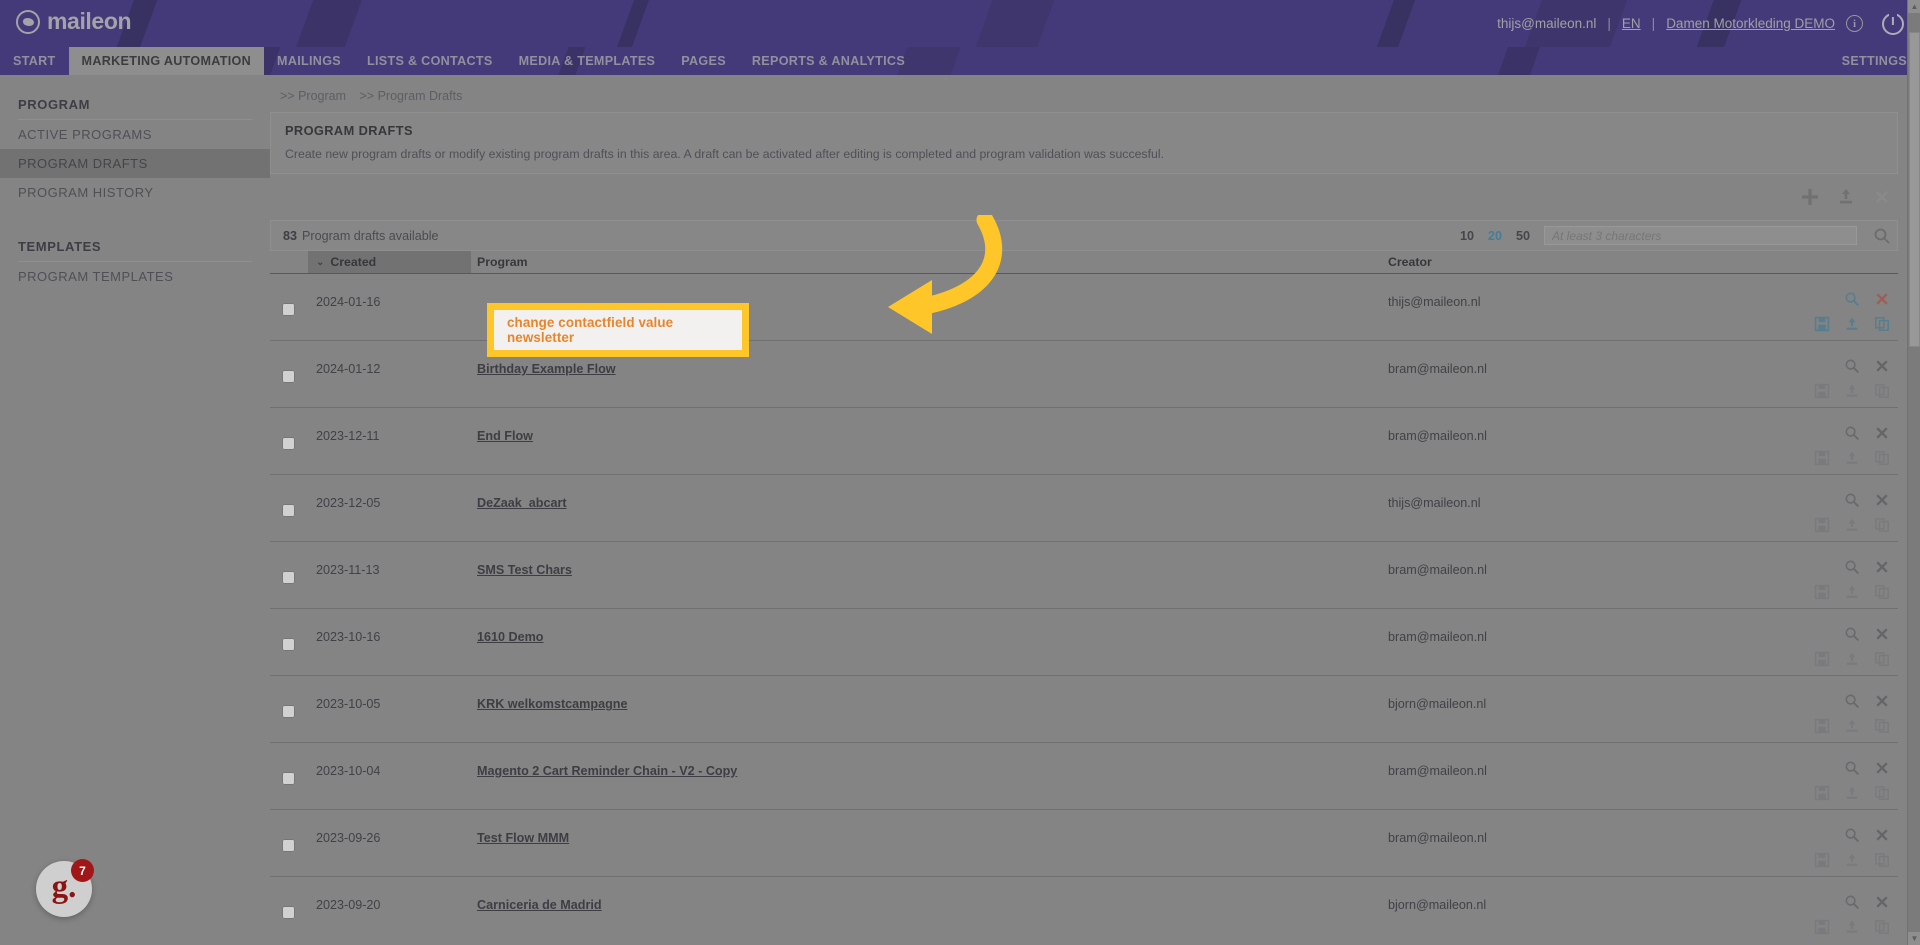 This screenshot has width=1920, height=945. What do you see at coordinates (411, 96) in the screenshot?
I see `breadcrumb-program-drafts: >> Program Drafts` at bounding box center [411, 96].